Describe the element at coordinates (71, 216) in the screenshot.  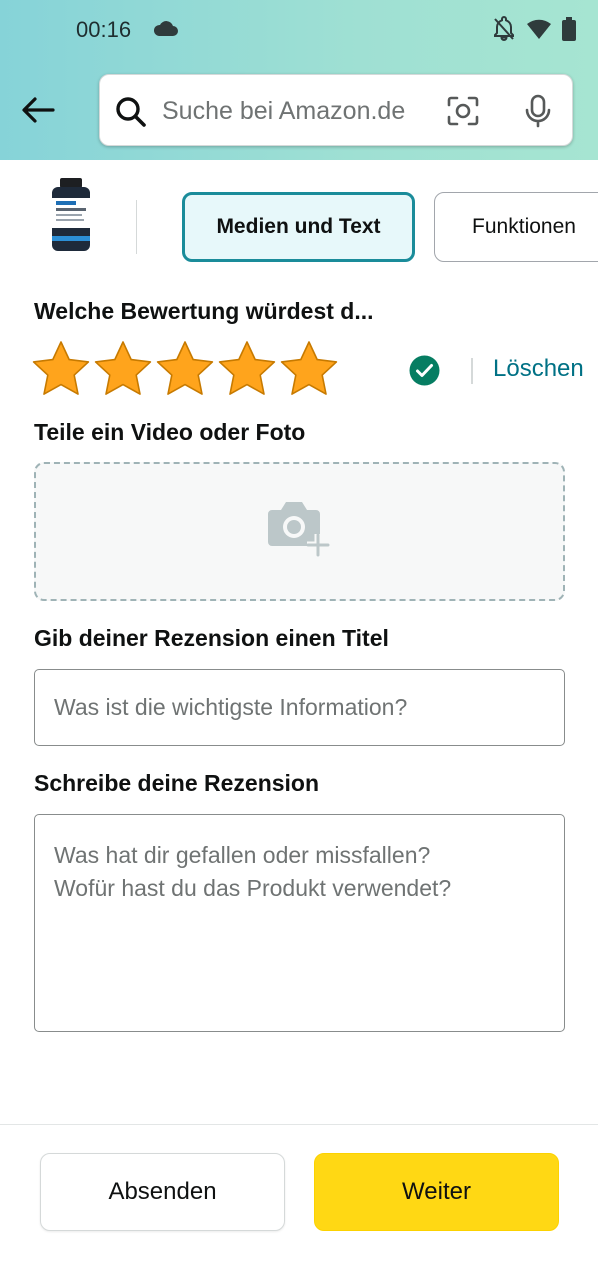
I see `product-thumbnail` at that location.